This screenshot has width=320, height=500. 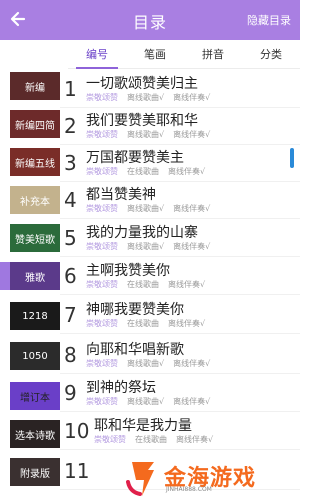 What do you see at coordinates (269, 20) in the screenshot?
I see `hide-toc-button: 隐藏目录` at bounding box center [269, 20].